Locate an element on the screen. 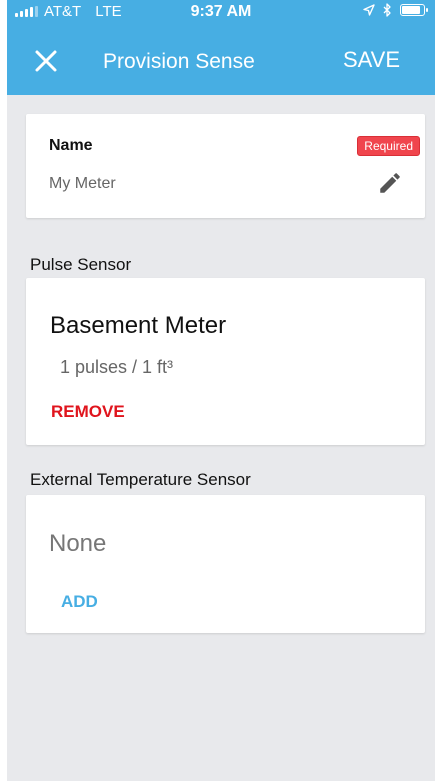 The image size is (442, 781). close-icon is located at coordinates (46, 61).